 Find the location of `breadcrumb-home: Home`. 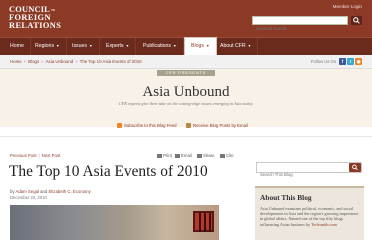

breadcrumb-home: Home is located at coordinates (16, 61).